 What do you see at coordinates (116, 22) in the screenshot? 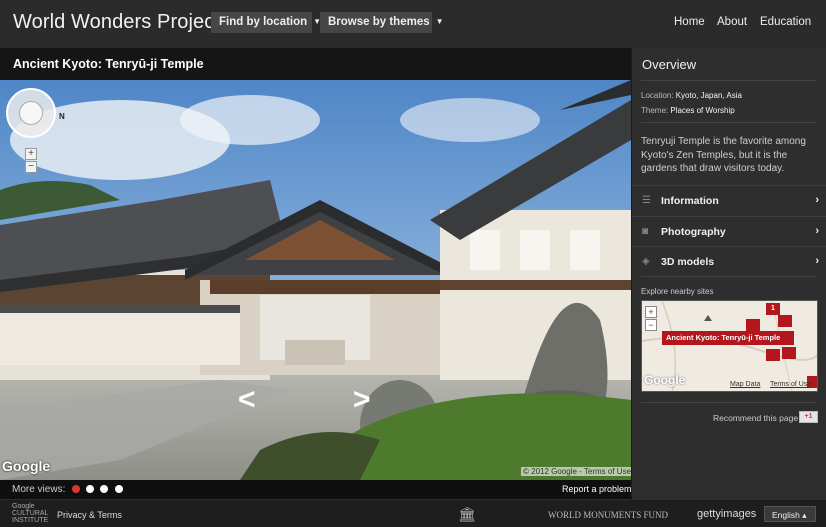
I see `site-brand: World Wonders Project` at bounding box center [116, 22].